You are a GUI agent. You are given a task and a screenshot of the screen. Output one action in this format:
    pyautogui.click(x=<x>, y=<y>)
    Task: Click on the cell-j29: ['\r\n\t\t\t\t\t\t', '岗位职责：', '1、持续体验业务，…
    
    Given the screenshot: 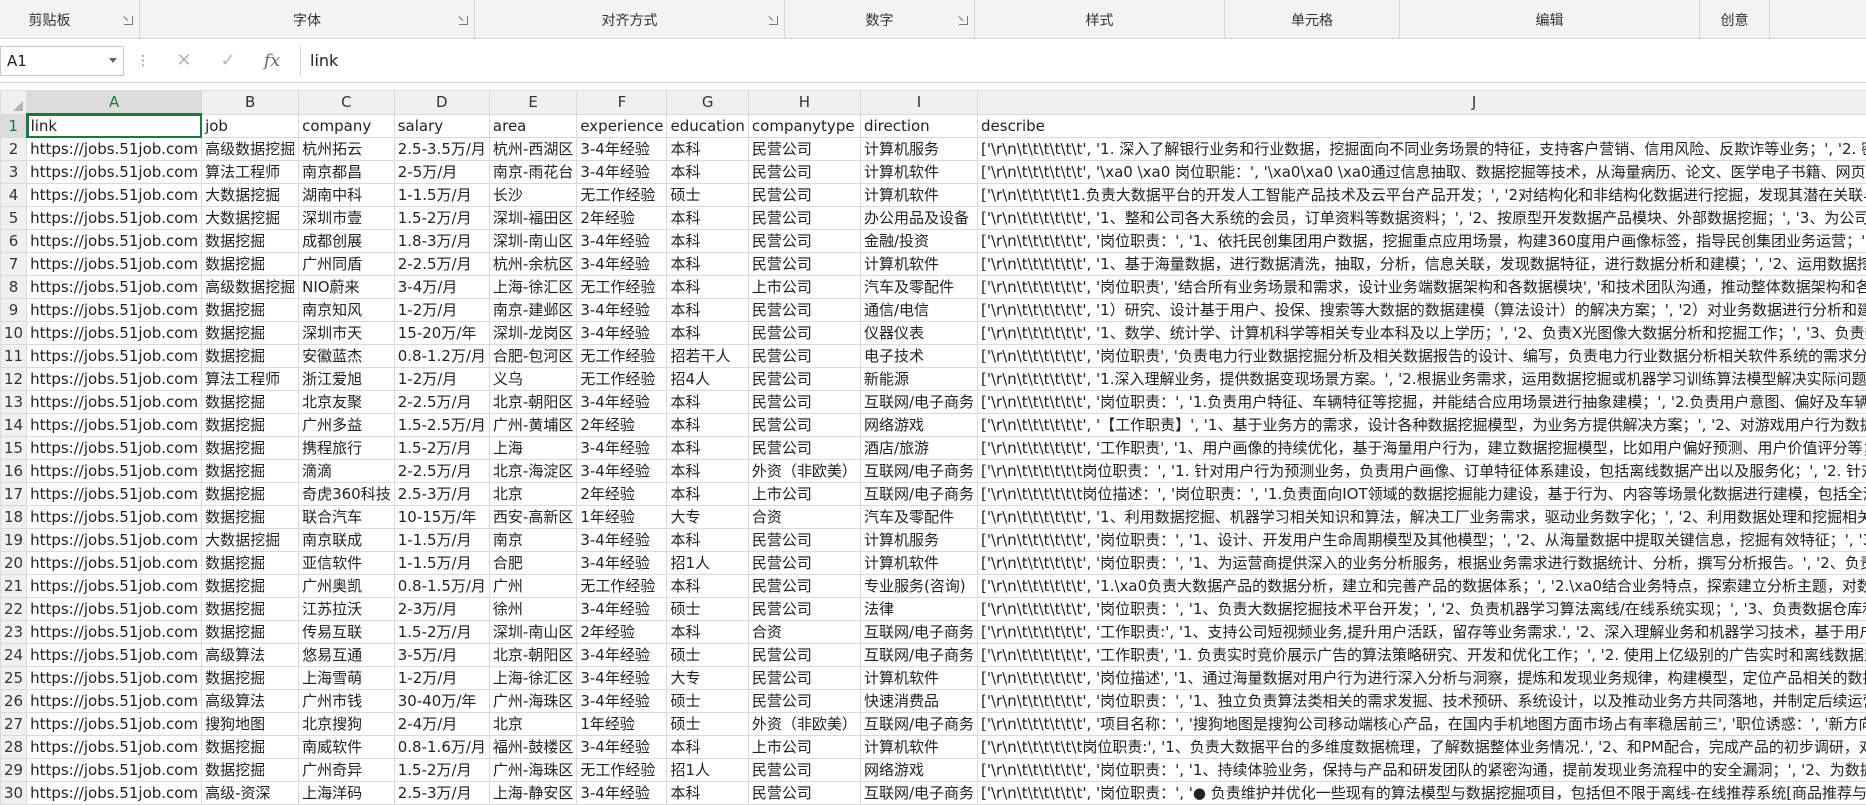 What is the action you would take?
    pyautogui.click(x=1421, y=770)
    